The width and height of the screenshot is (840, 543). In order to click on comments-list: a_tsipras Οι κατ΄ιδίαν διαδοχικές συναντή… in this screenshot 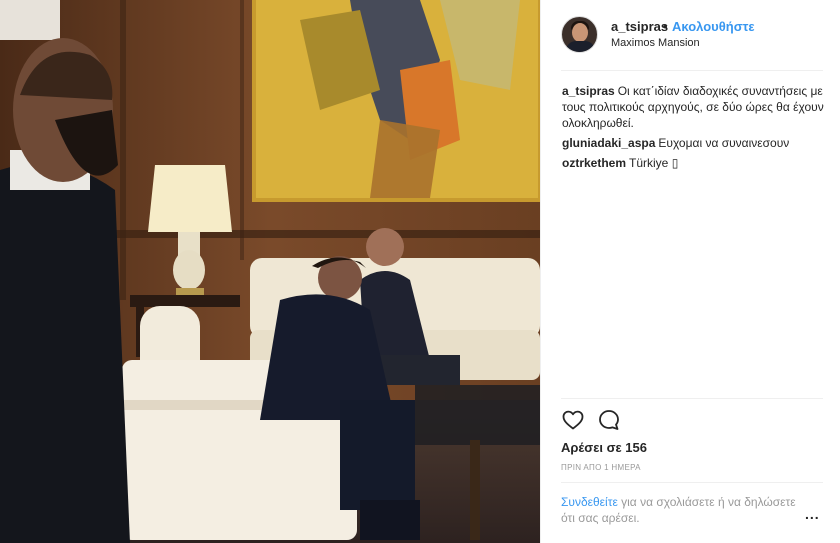, I will do `click(693, 129)`.